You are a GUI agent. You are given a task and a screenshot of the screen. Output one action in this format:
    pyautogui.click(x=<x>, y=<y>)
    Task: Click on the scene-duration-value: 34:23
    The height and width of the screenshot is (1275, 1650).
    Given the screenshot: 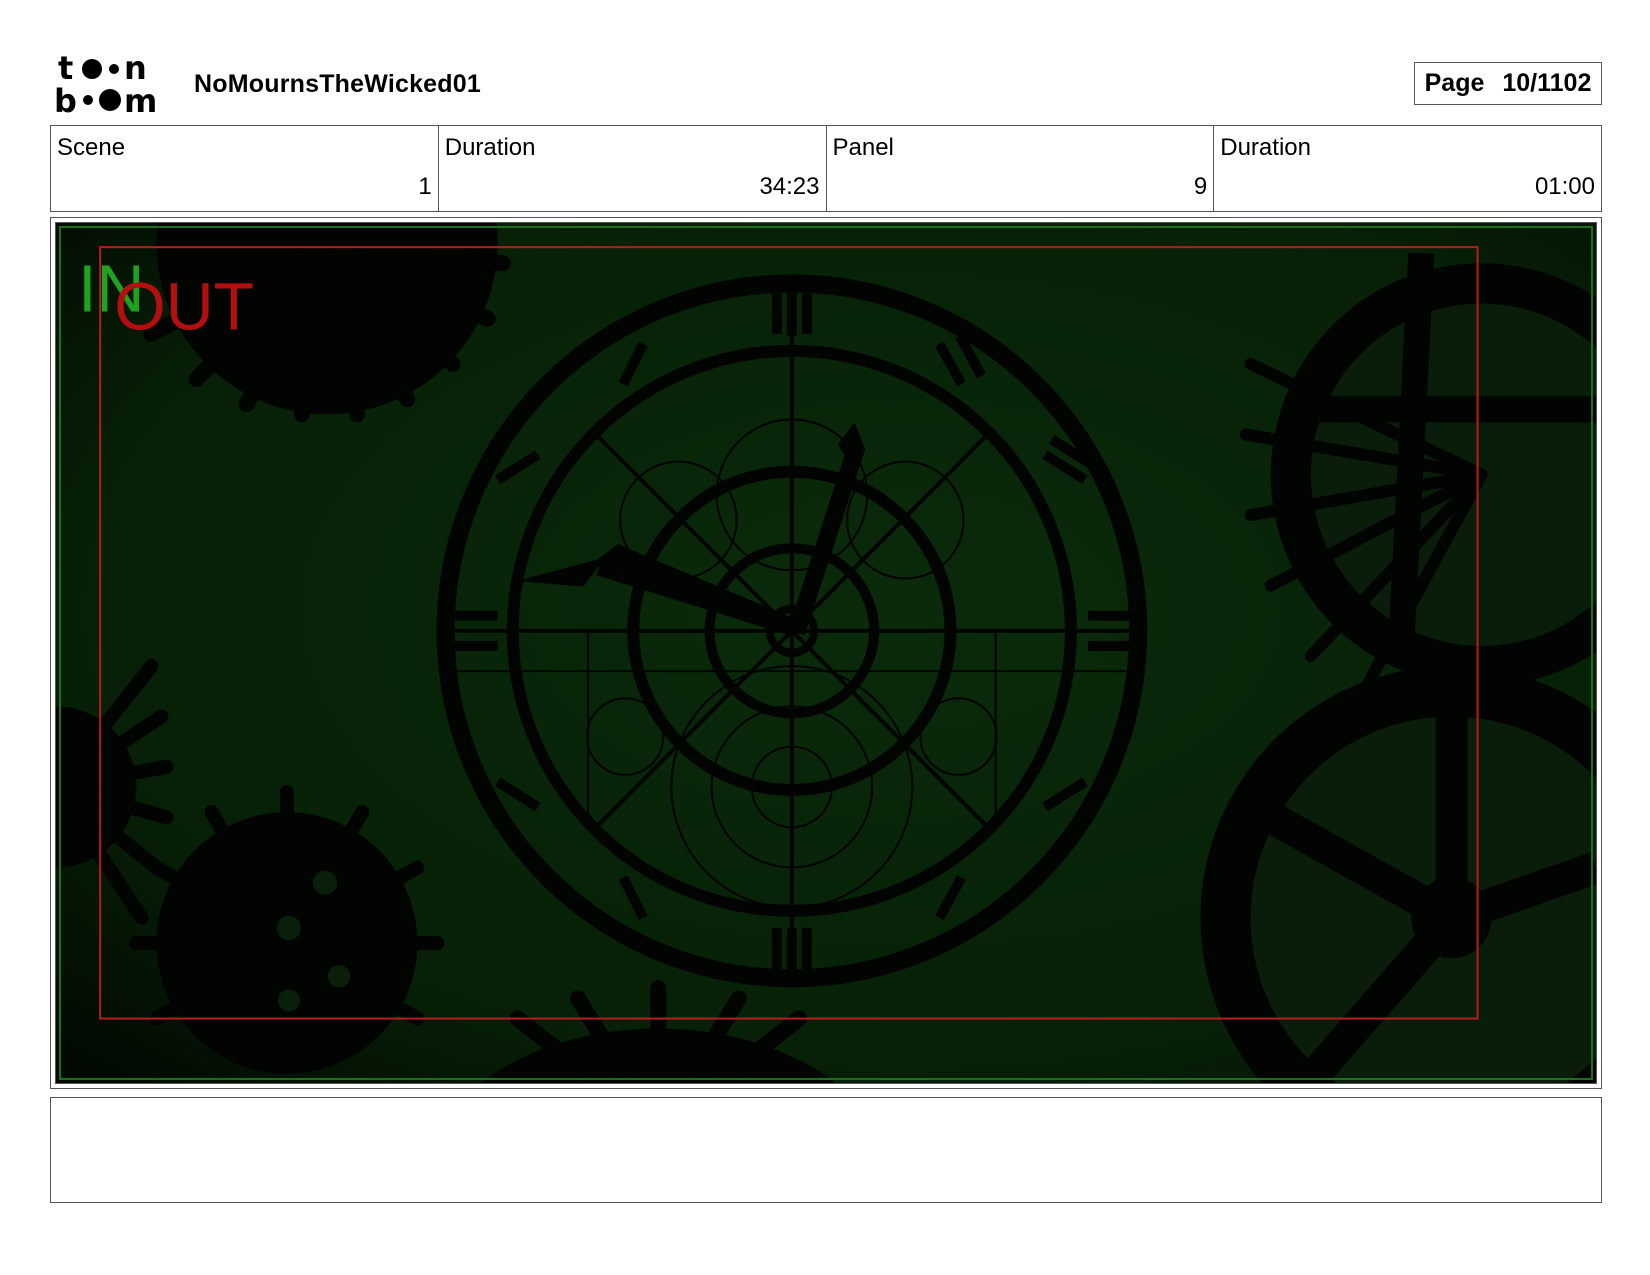 What is the action you would take?
    pyautogui.click(x=789, y=186)
    